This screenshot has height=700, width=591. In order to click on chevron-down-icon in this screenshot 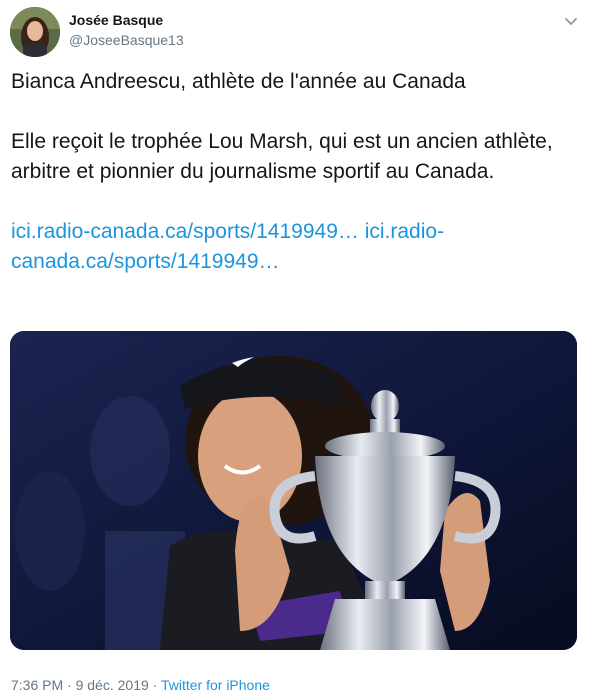, I will do `click(571, 21)`.